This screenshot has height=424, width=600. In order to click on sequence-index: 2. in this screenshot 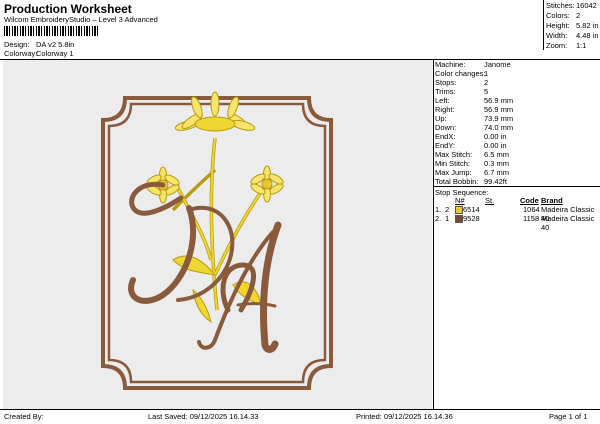, I will do `click(438, 218)`.